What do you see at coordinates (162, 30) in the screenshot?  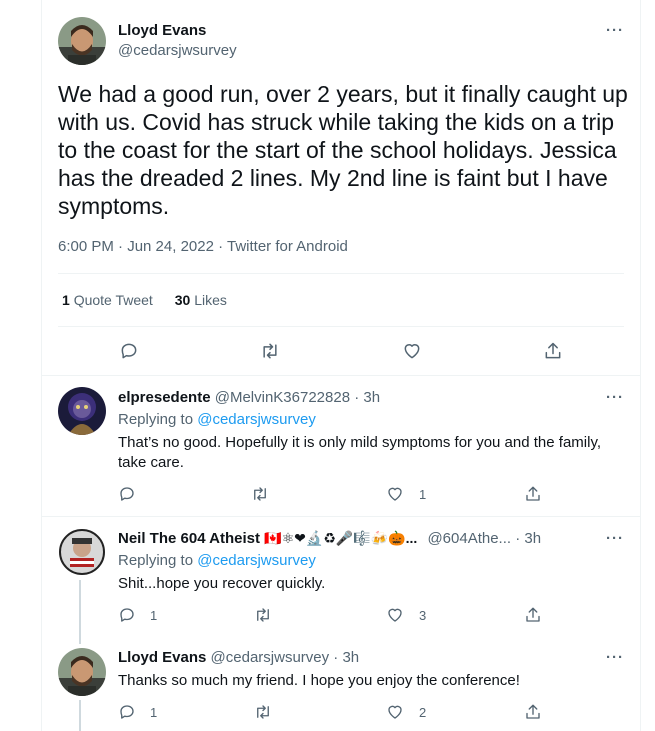 I see `author-name: Lloyd Evans` at bounding box center [162, 30].